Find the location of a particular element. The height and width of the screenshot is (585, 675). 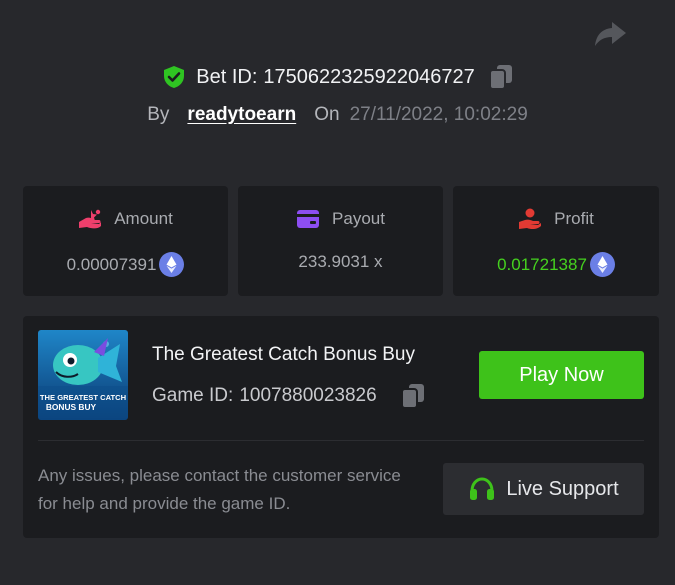

payout-value: 233.9031 x is located at coordinates (340, 261).